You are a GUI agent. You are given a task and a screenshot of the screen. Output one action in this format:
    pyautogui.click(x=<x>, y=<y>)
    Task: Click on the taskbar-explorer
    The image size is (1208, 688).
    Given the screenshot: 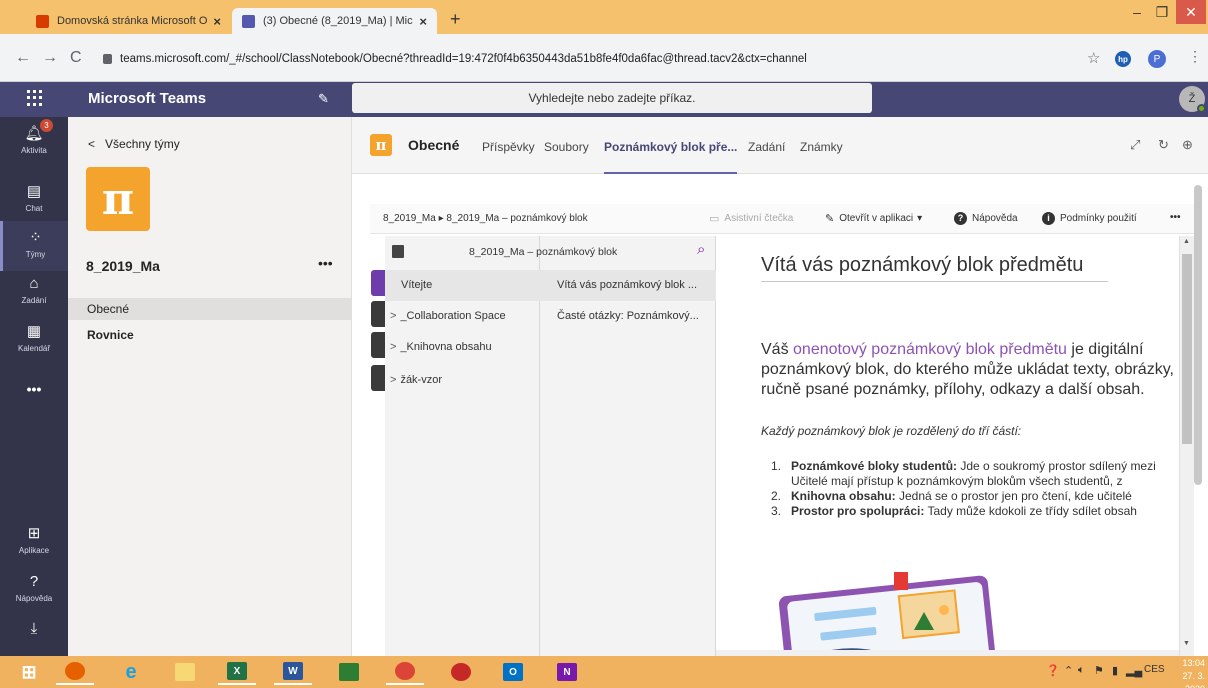 What is the action you would take?
    pyautogui.click(x=185, y=672)
    